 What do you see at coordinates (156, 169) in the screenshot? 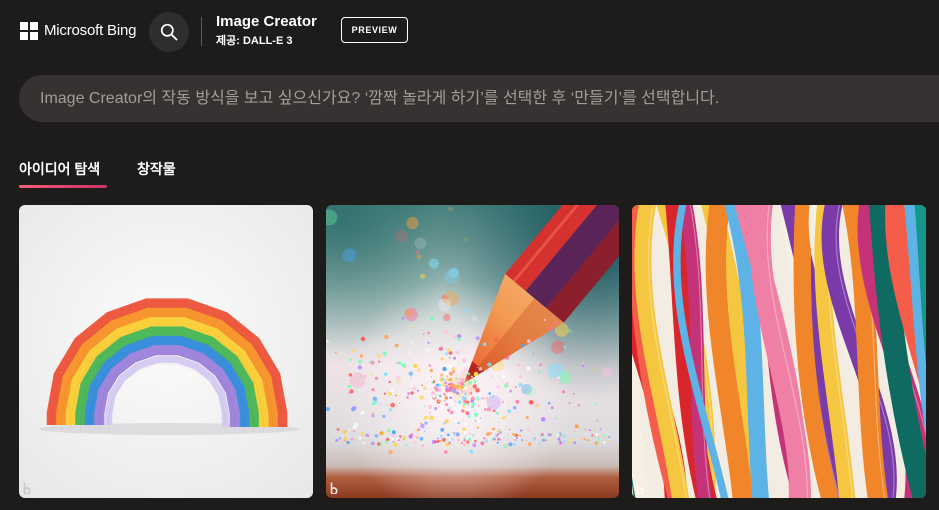
I see `tab-creations: 창작물` at bounding box center [156, 169].